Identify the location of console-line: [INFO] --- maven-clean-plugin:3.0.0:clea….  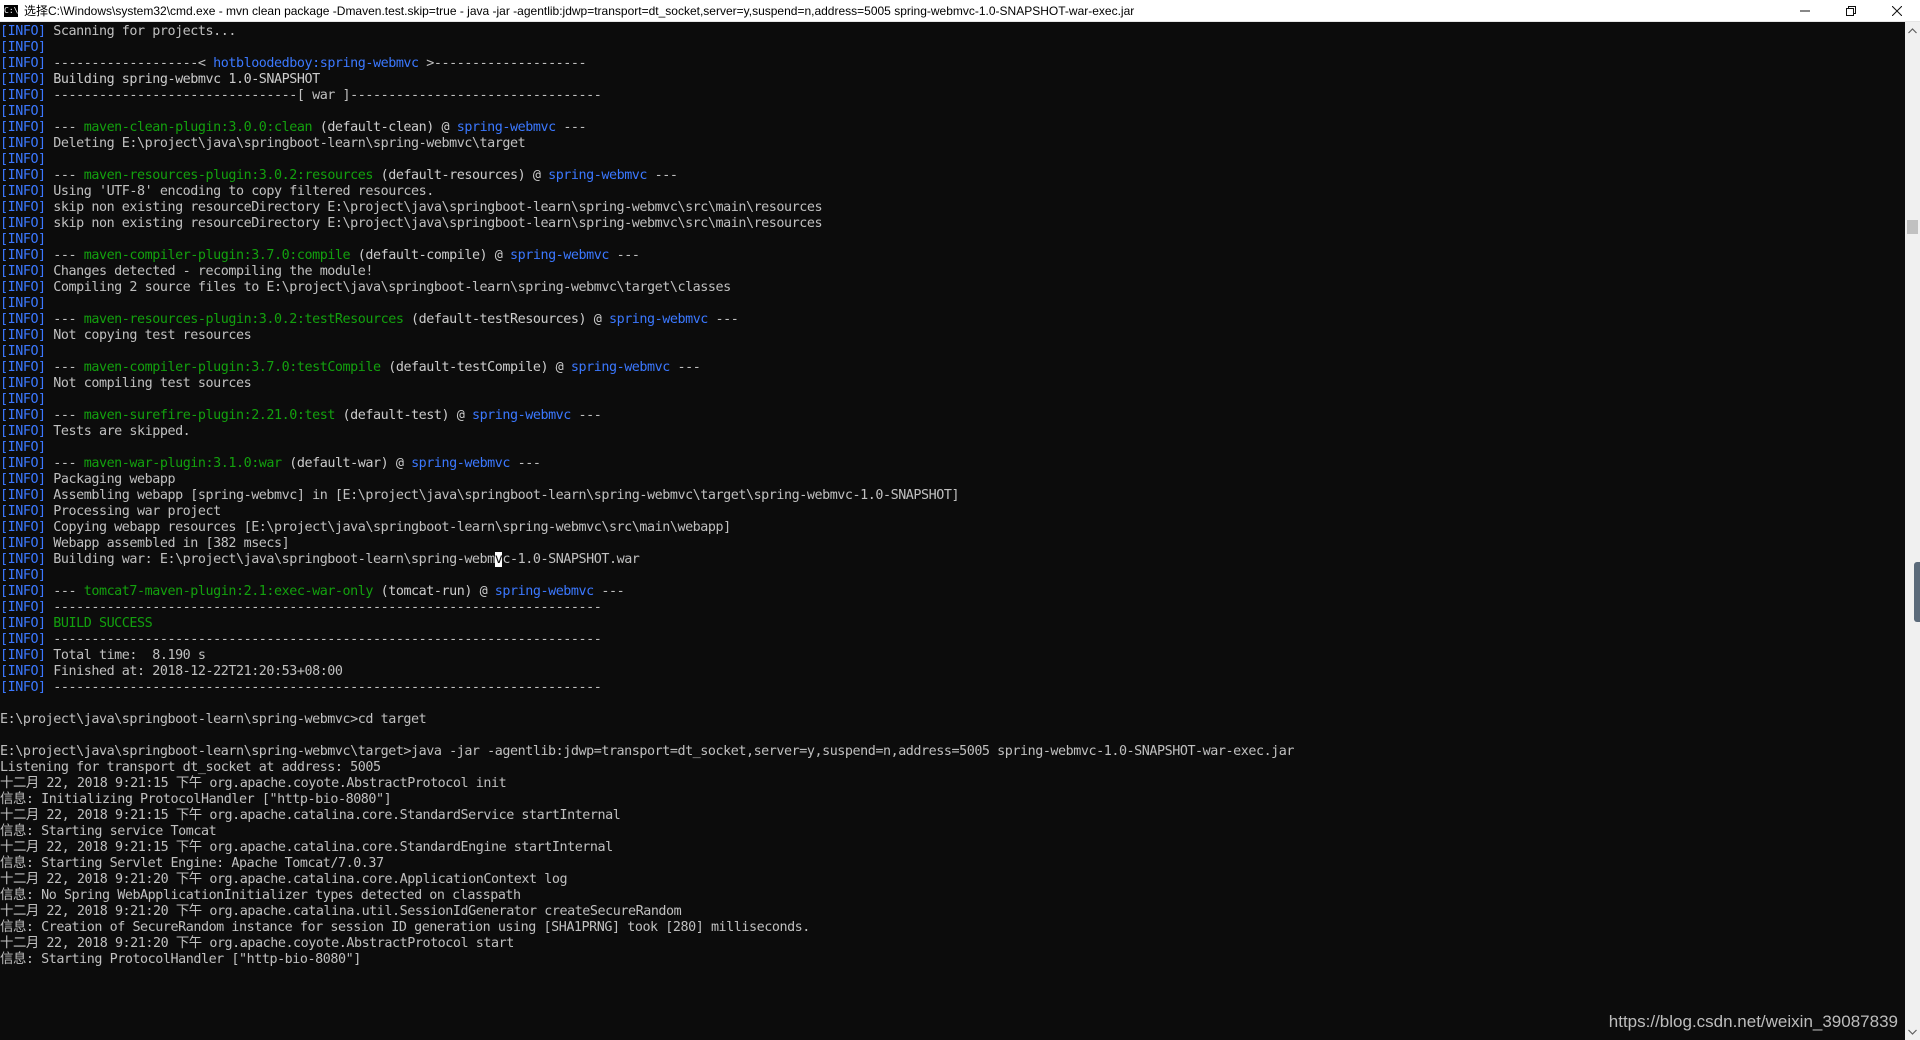
(952, 128).